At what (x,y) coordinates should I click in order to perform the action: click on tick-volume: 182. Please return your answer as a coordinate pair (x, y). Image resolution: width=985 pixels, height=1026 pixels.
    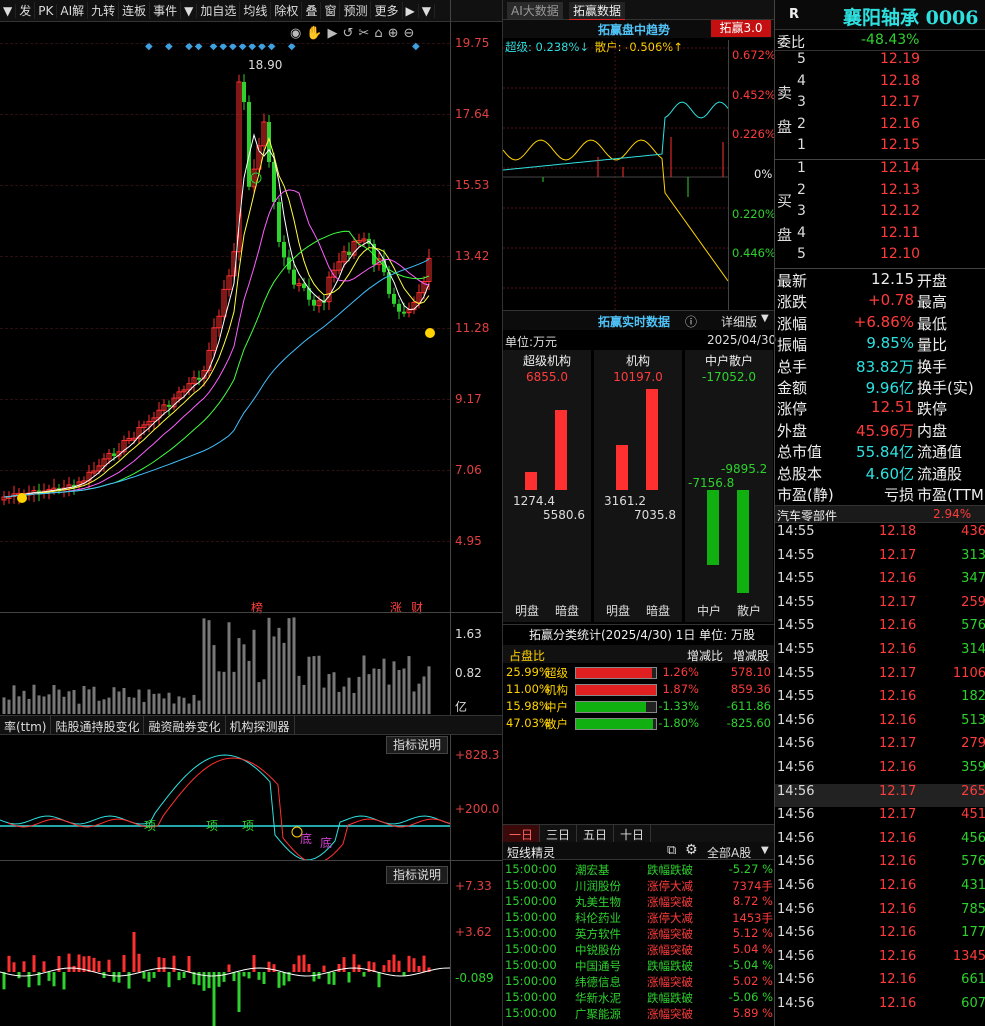
    Looking at the image, I should click on (973, 697).